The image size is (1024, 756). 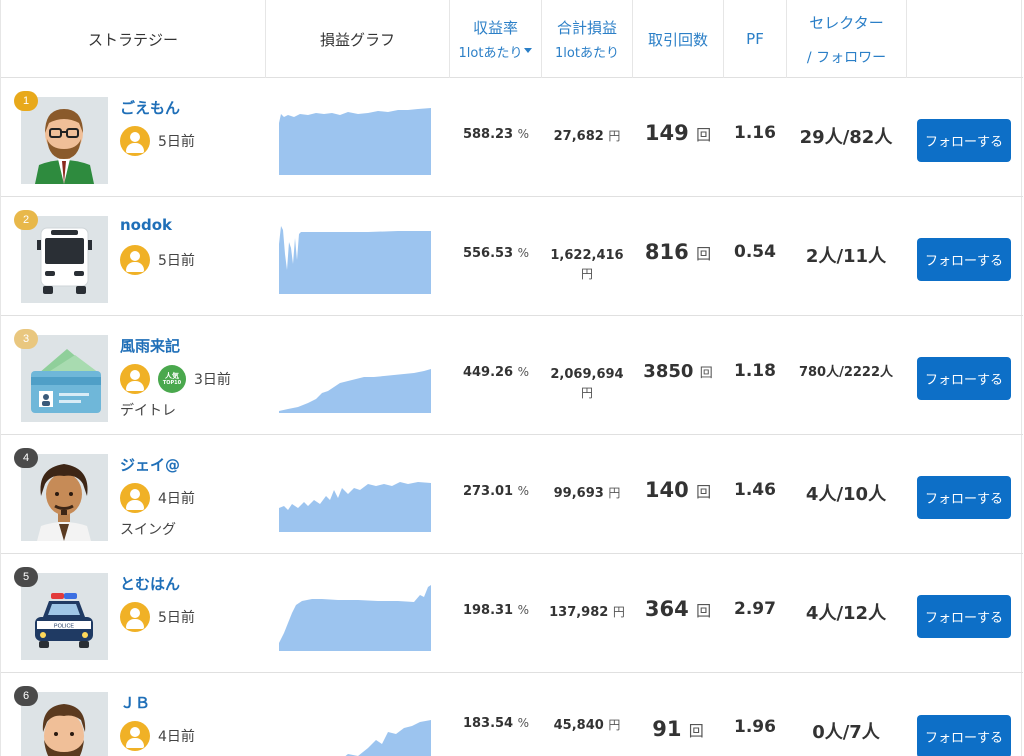 I want to click on return-rate: 556.53 %, so click(x=496, y=253).